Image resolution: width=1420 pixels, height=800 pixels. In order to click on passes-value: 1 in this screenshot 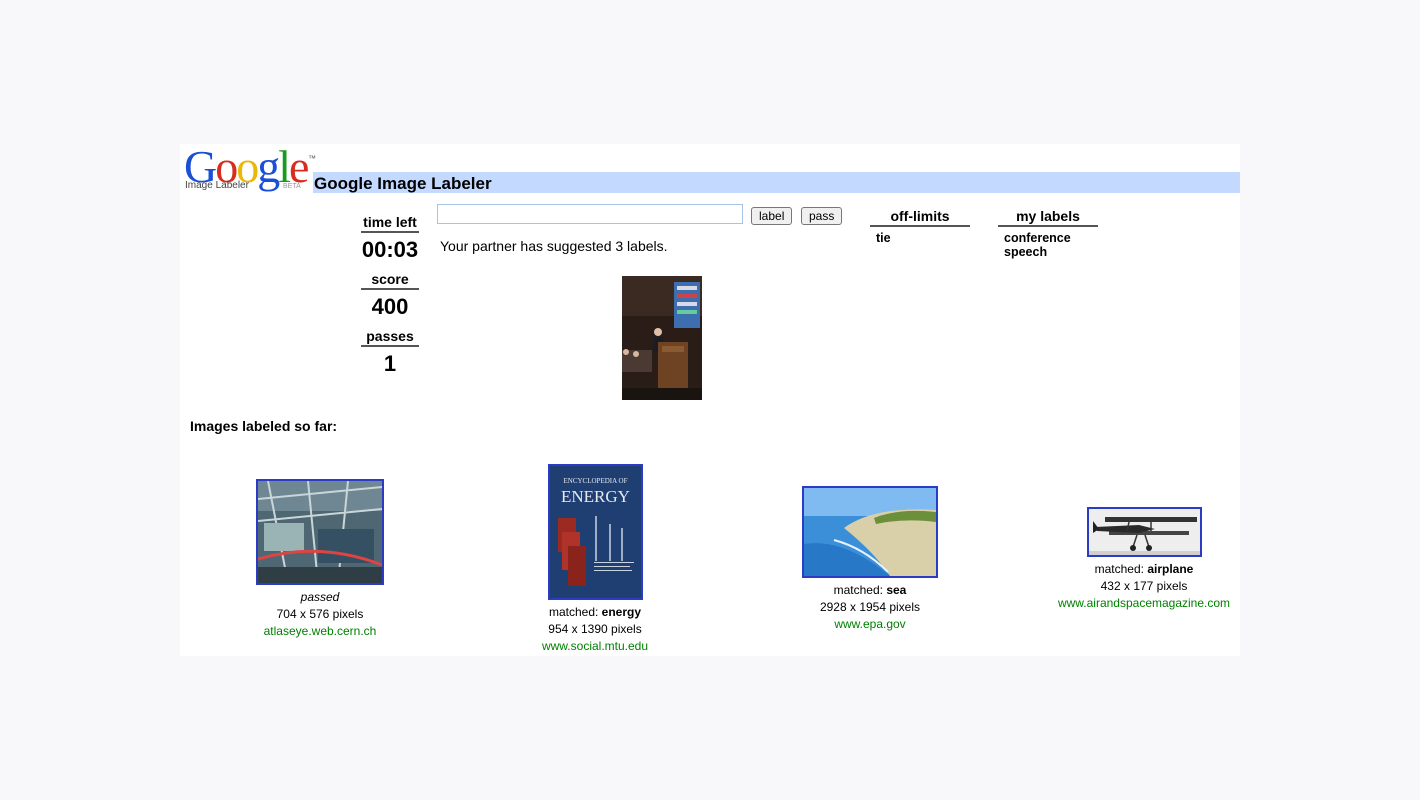, I will do `click(390, 363)`.